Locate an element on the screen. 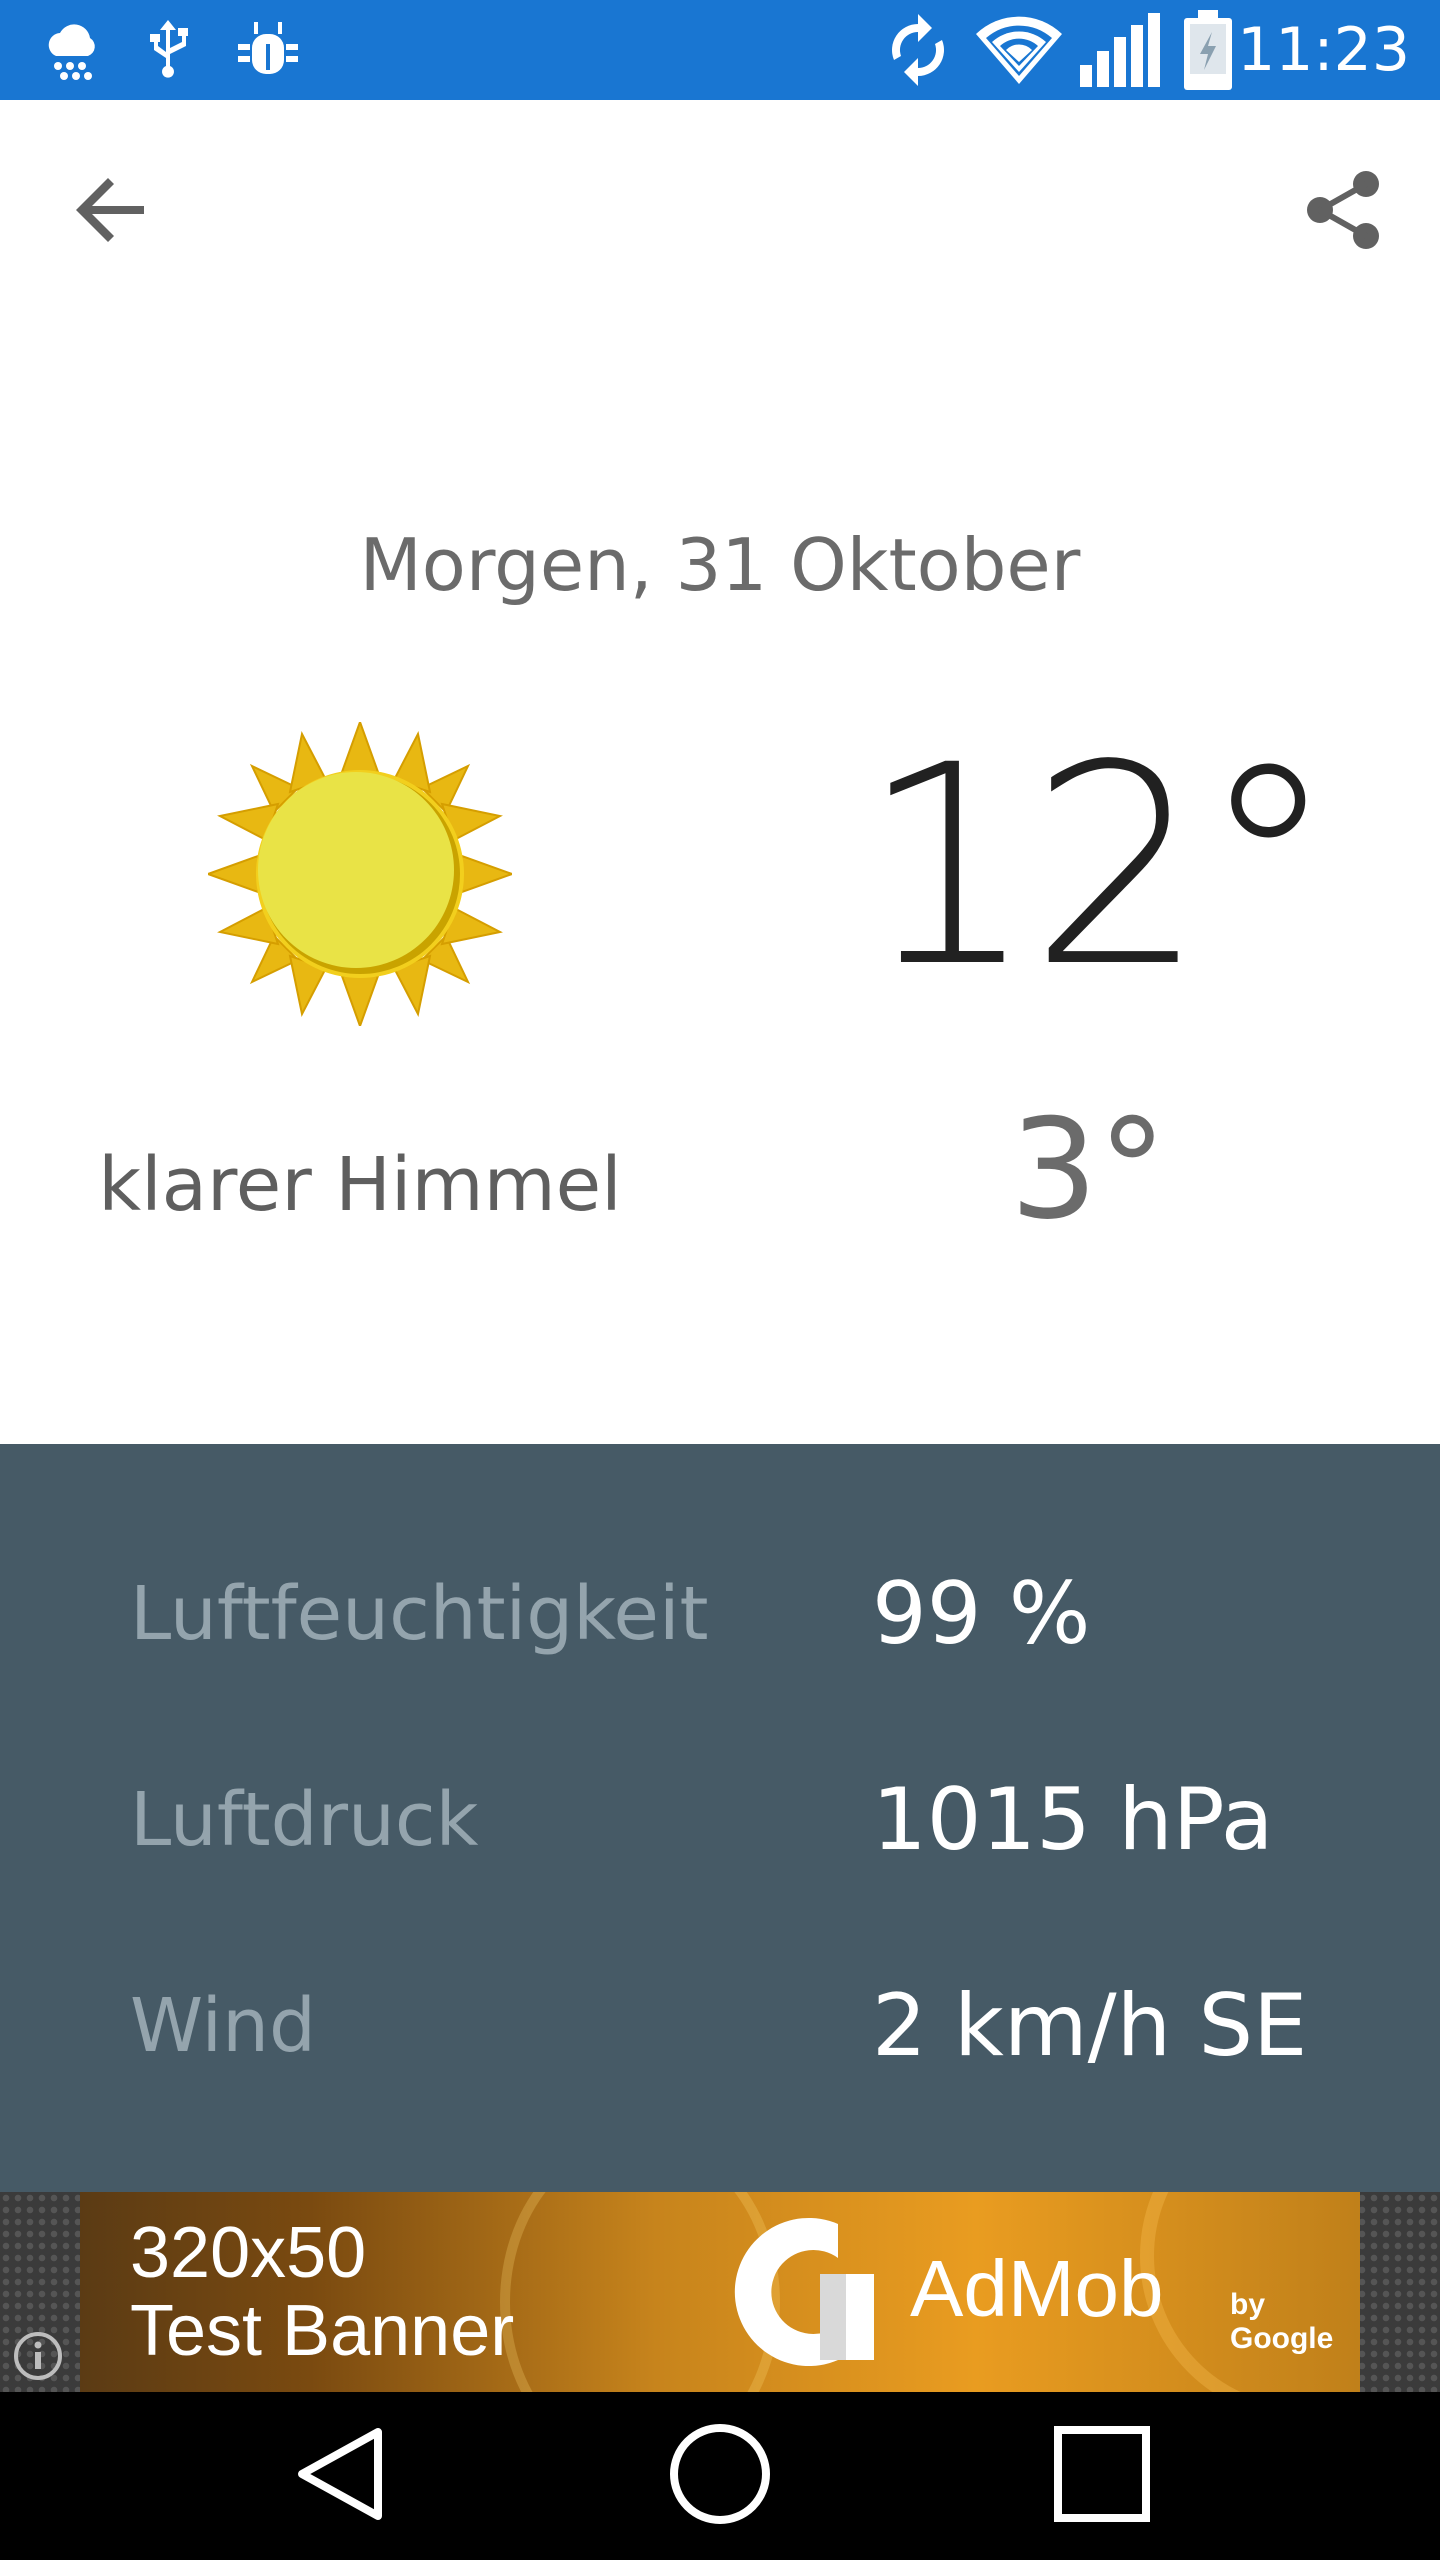 Image resolution: width=1440 pixels, height=2560 pixels. status-clock: 11:23 is located at coordinates (1323, 50).